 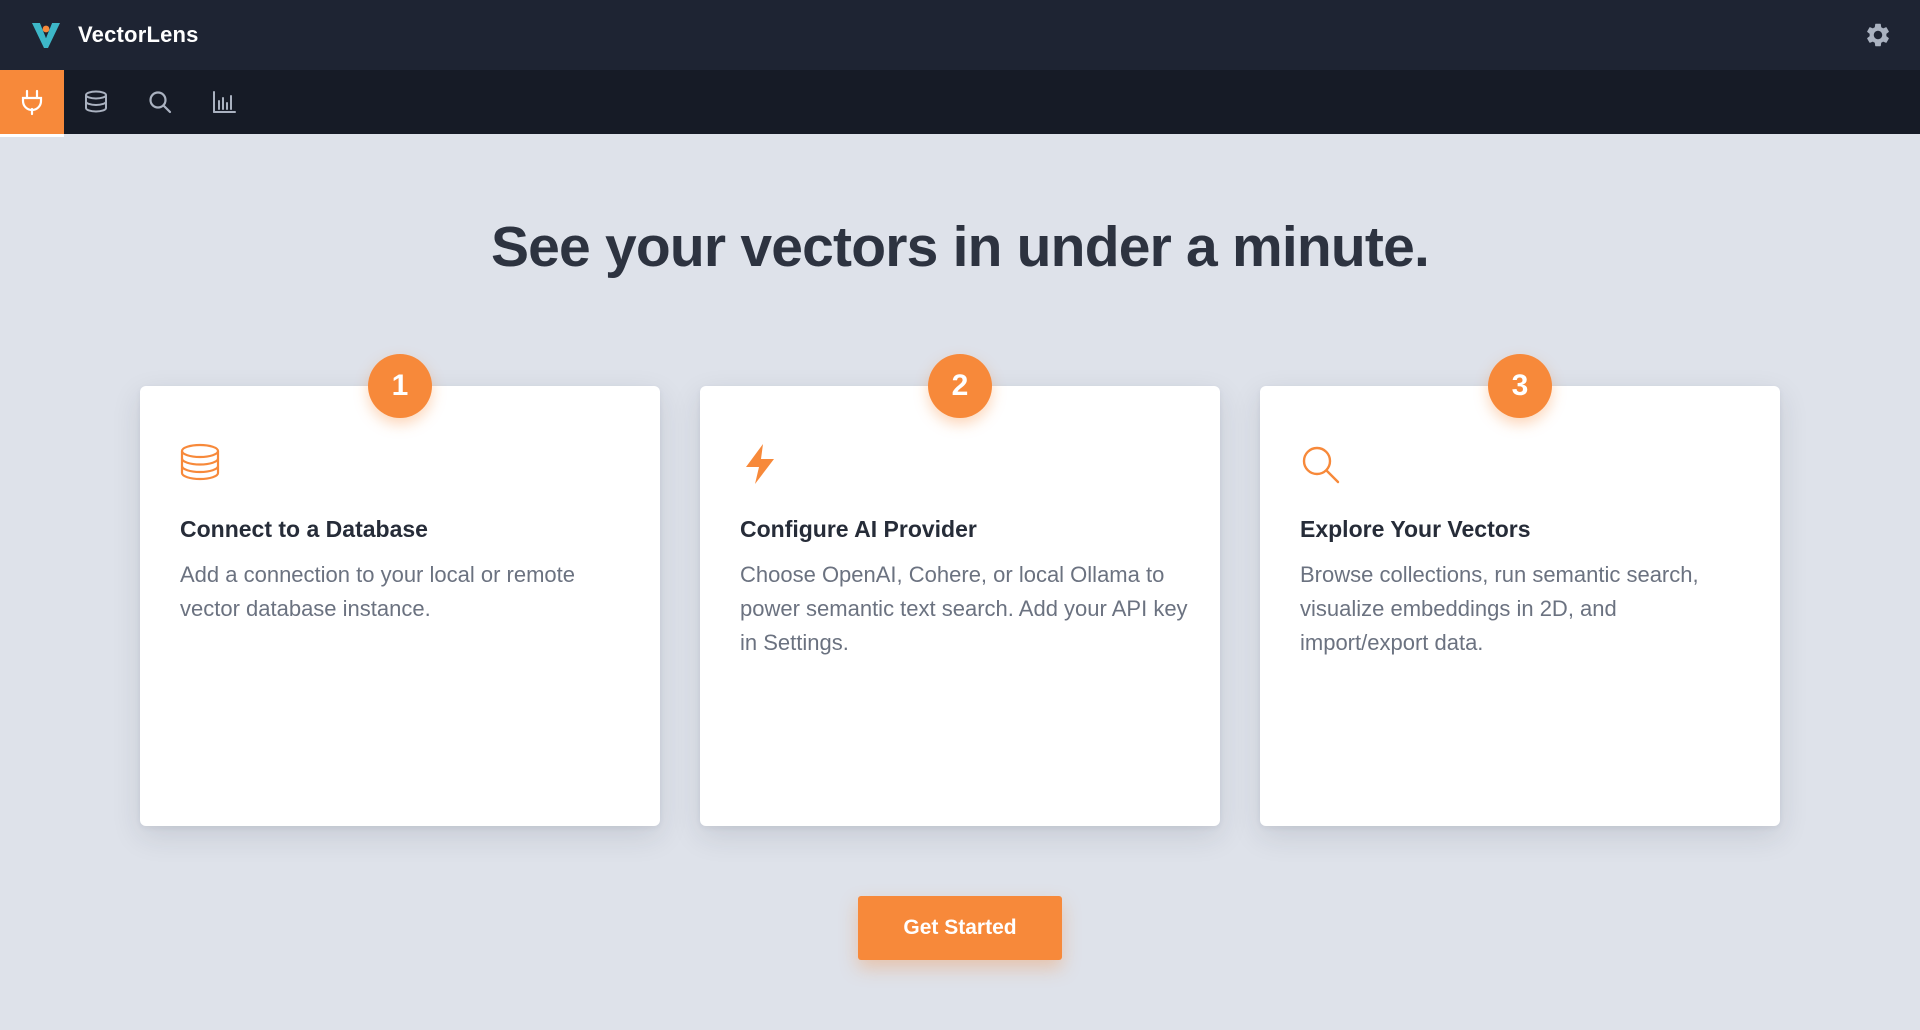 I want to click on page-headline: See your vectors in under a minute., so click(x=960, y=247).